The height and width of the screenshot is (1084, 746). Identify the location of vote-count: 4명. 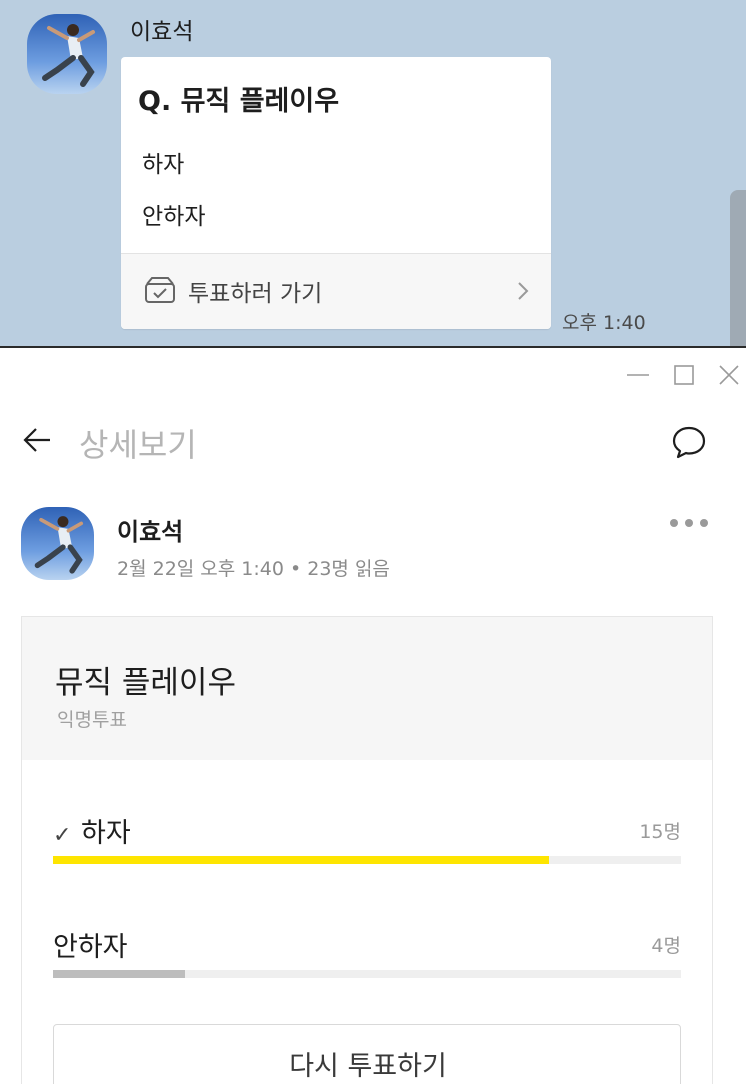
(666, 946).